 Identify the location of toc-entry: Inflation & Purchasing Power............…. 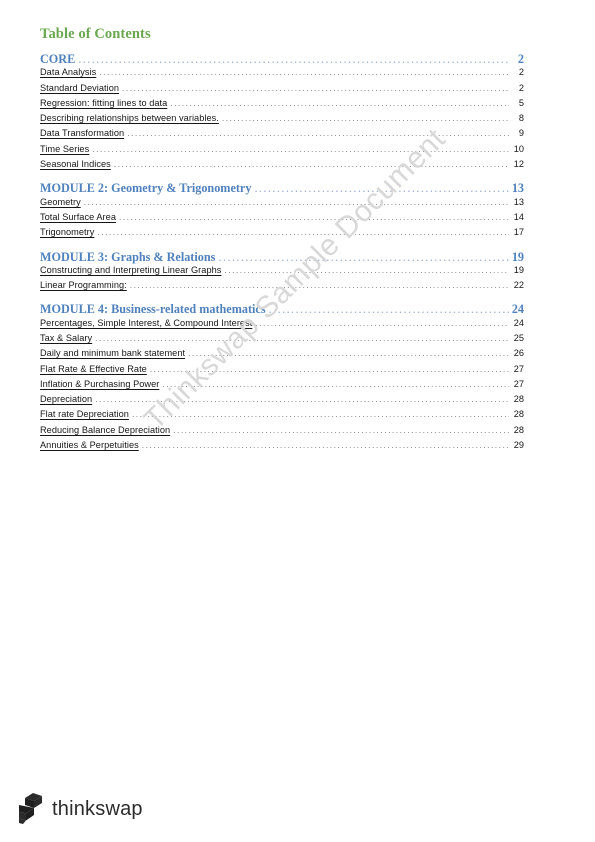
(282, 386).